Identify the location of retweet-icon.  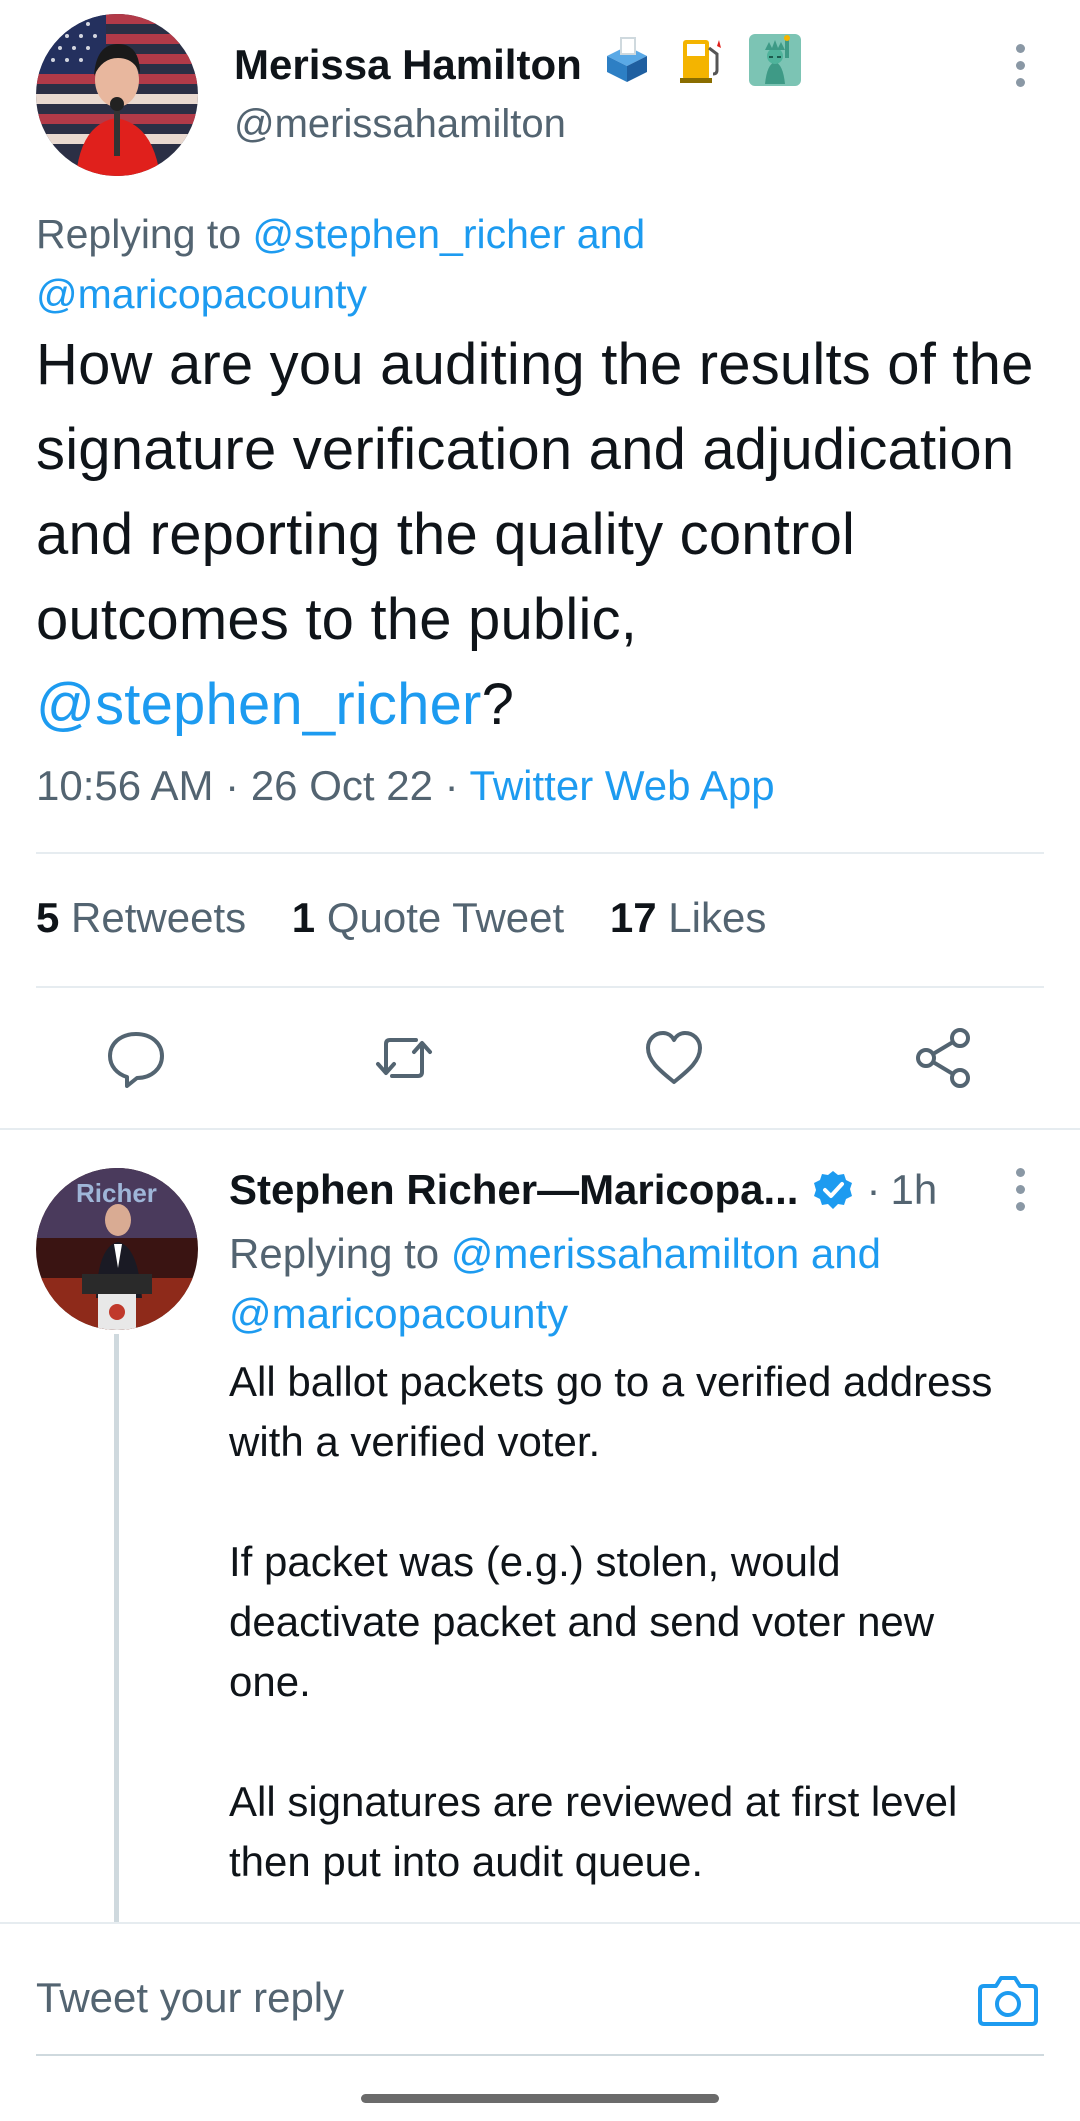
(404, 1058).